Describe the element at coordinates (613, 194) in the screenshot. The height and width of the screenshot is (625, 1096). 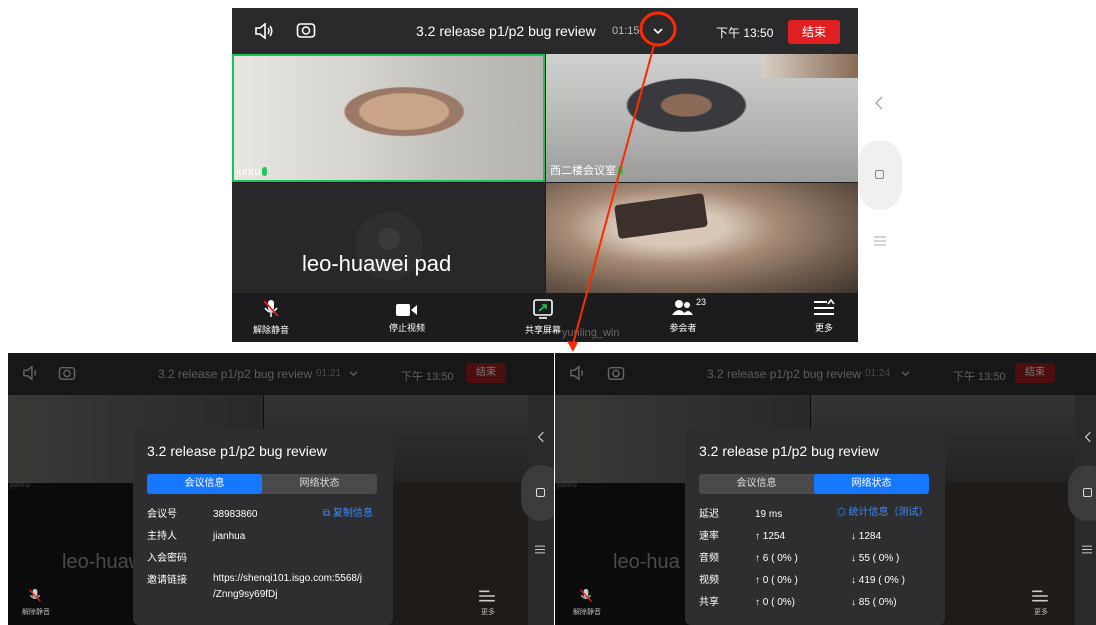
I see `annotation-arrow` at that location.